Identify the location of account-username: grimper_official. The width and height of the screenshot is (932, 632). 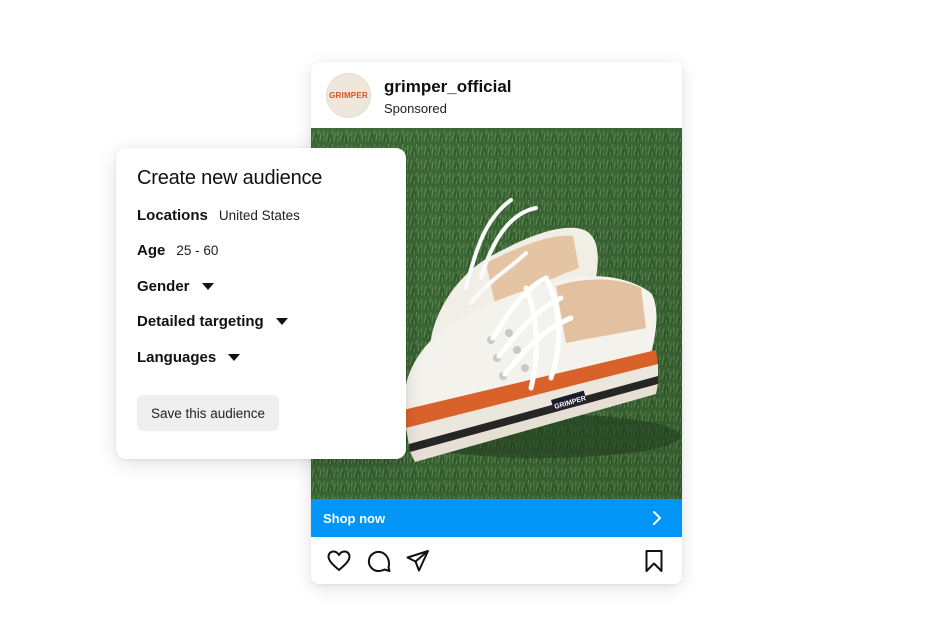
(448, 87).